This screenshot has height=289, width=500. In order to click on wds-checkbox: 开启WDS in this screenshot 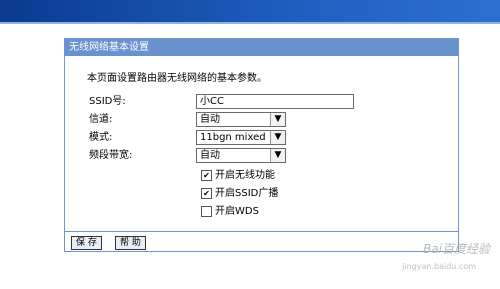, I will do `click(230, 211)`.